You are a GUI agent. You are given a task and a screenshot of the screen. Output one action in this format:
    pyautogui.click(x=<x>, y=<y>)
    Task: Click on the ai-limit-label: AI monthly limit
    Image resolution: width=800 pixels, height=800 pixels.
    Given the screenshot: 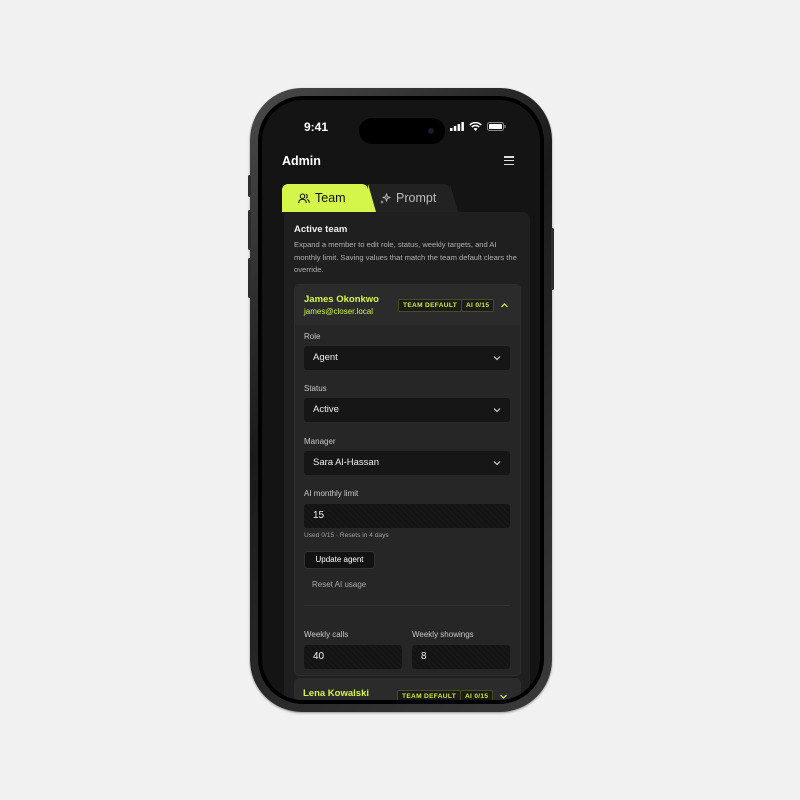 What is the action you would take?
    pyautogui.click(x=331, y=493)
    